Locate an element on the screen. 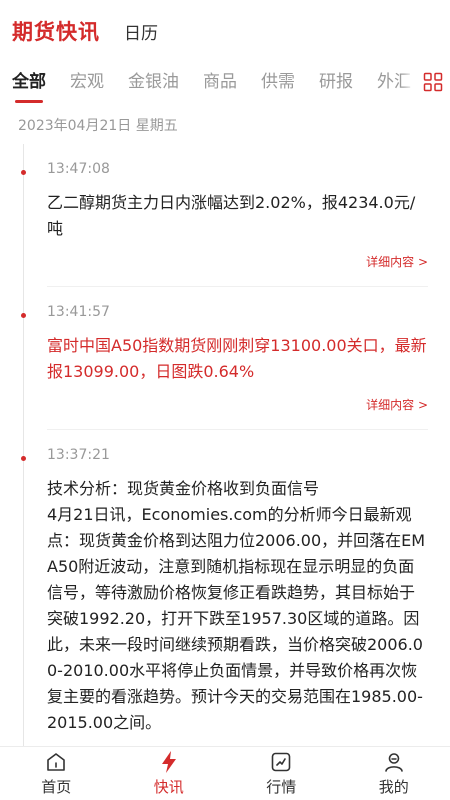 This screenshot has height=800, width=450. tab-grid-menu-button is located at coordinates (433, 84).